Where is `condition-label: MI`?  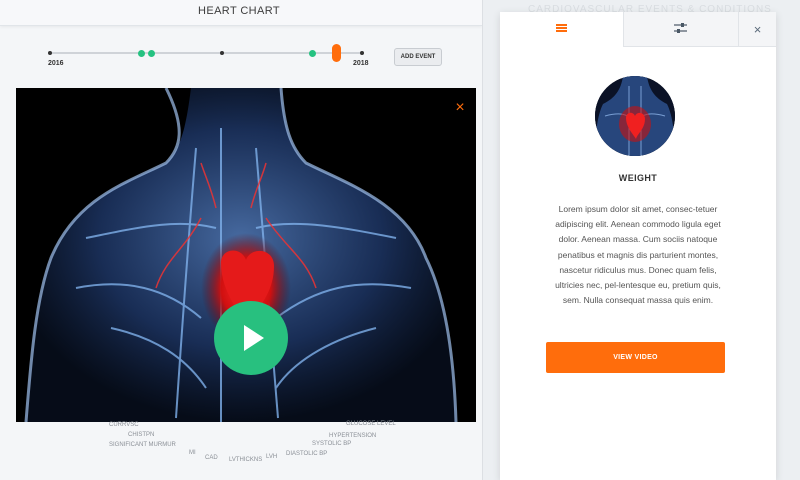 condition-label: MI is located at coordinates (192, 453).